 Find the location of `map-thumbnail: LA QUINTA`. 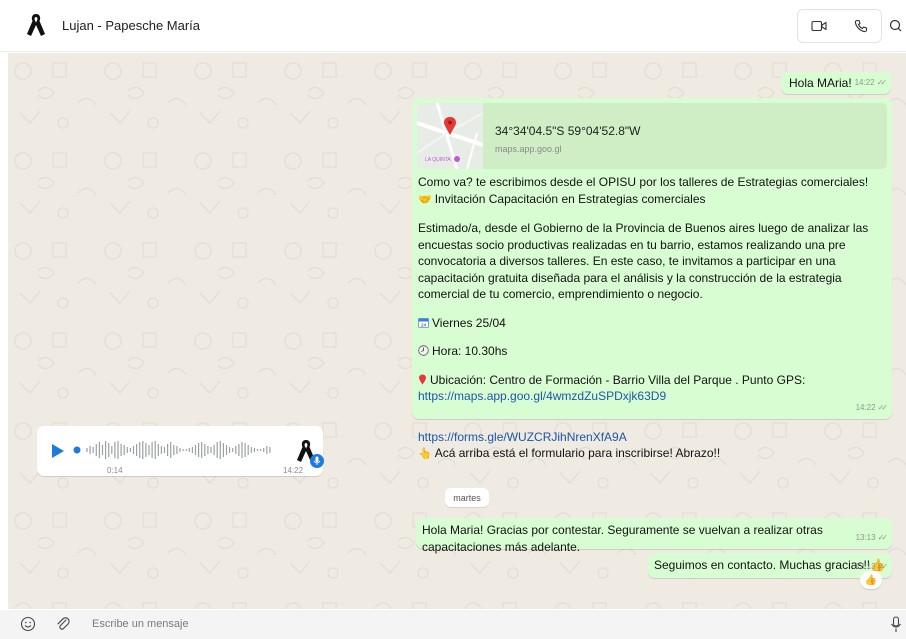

map-thumbnail: LA QUINTA is located at coordinates (450, 136).